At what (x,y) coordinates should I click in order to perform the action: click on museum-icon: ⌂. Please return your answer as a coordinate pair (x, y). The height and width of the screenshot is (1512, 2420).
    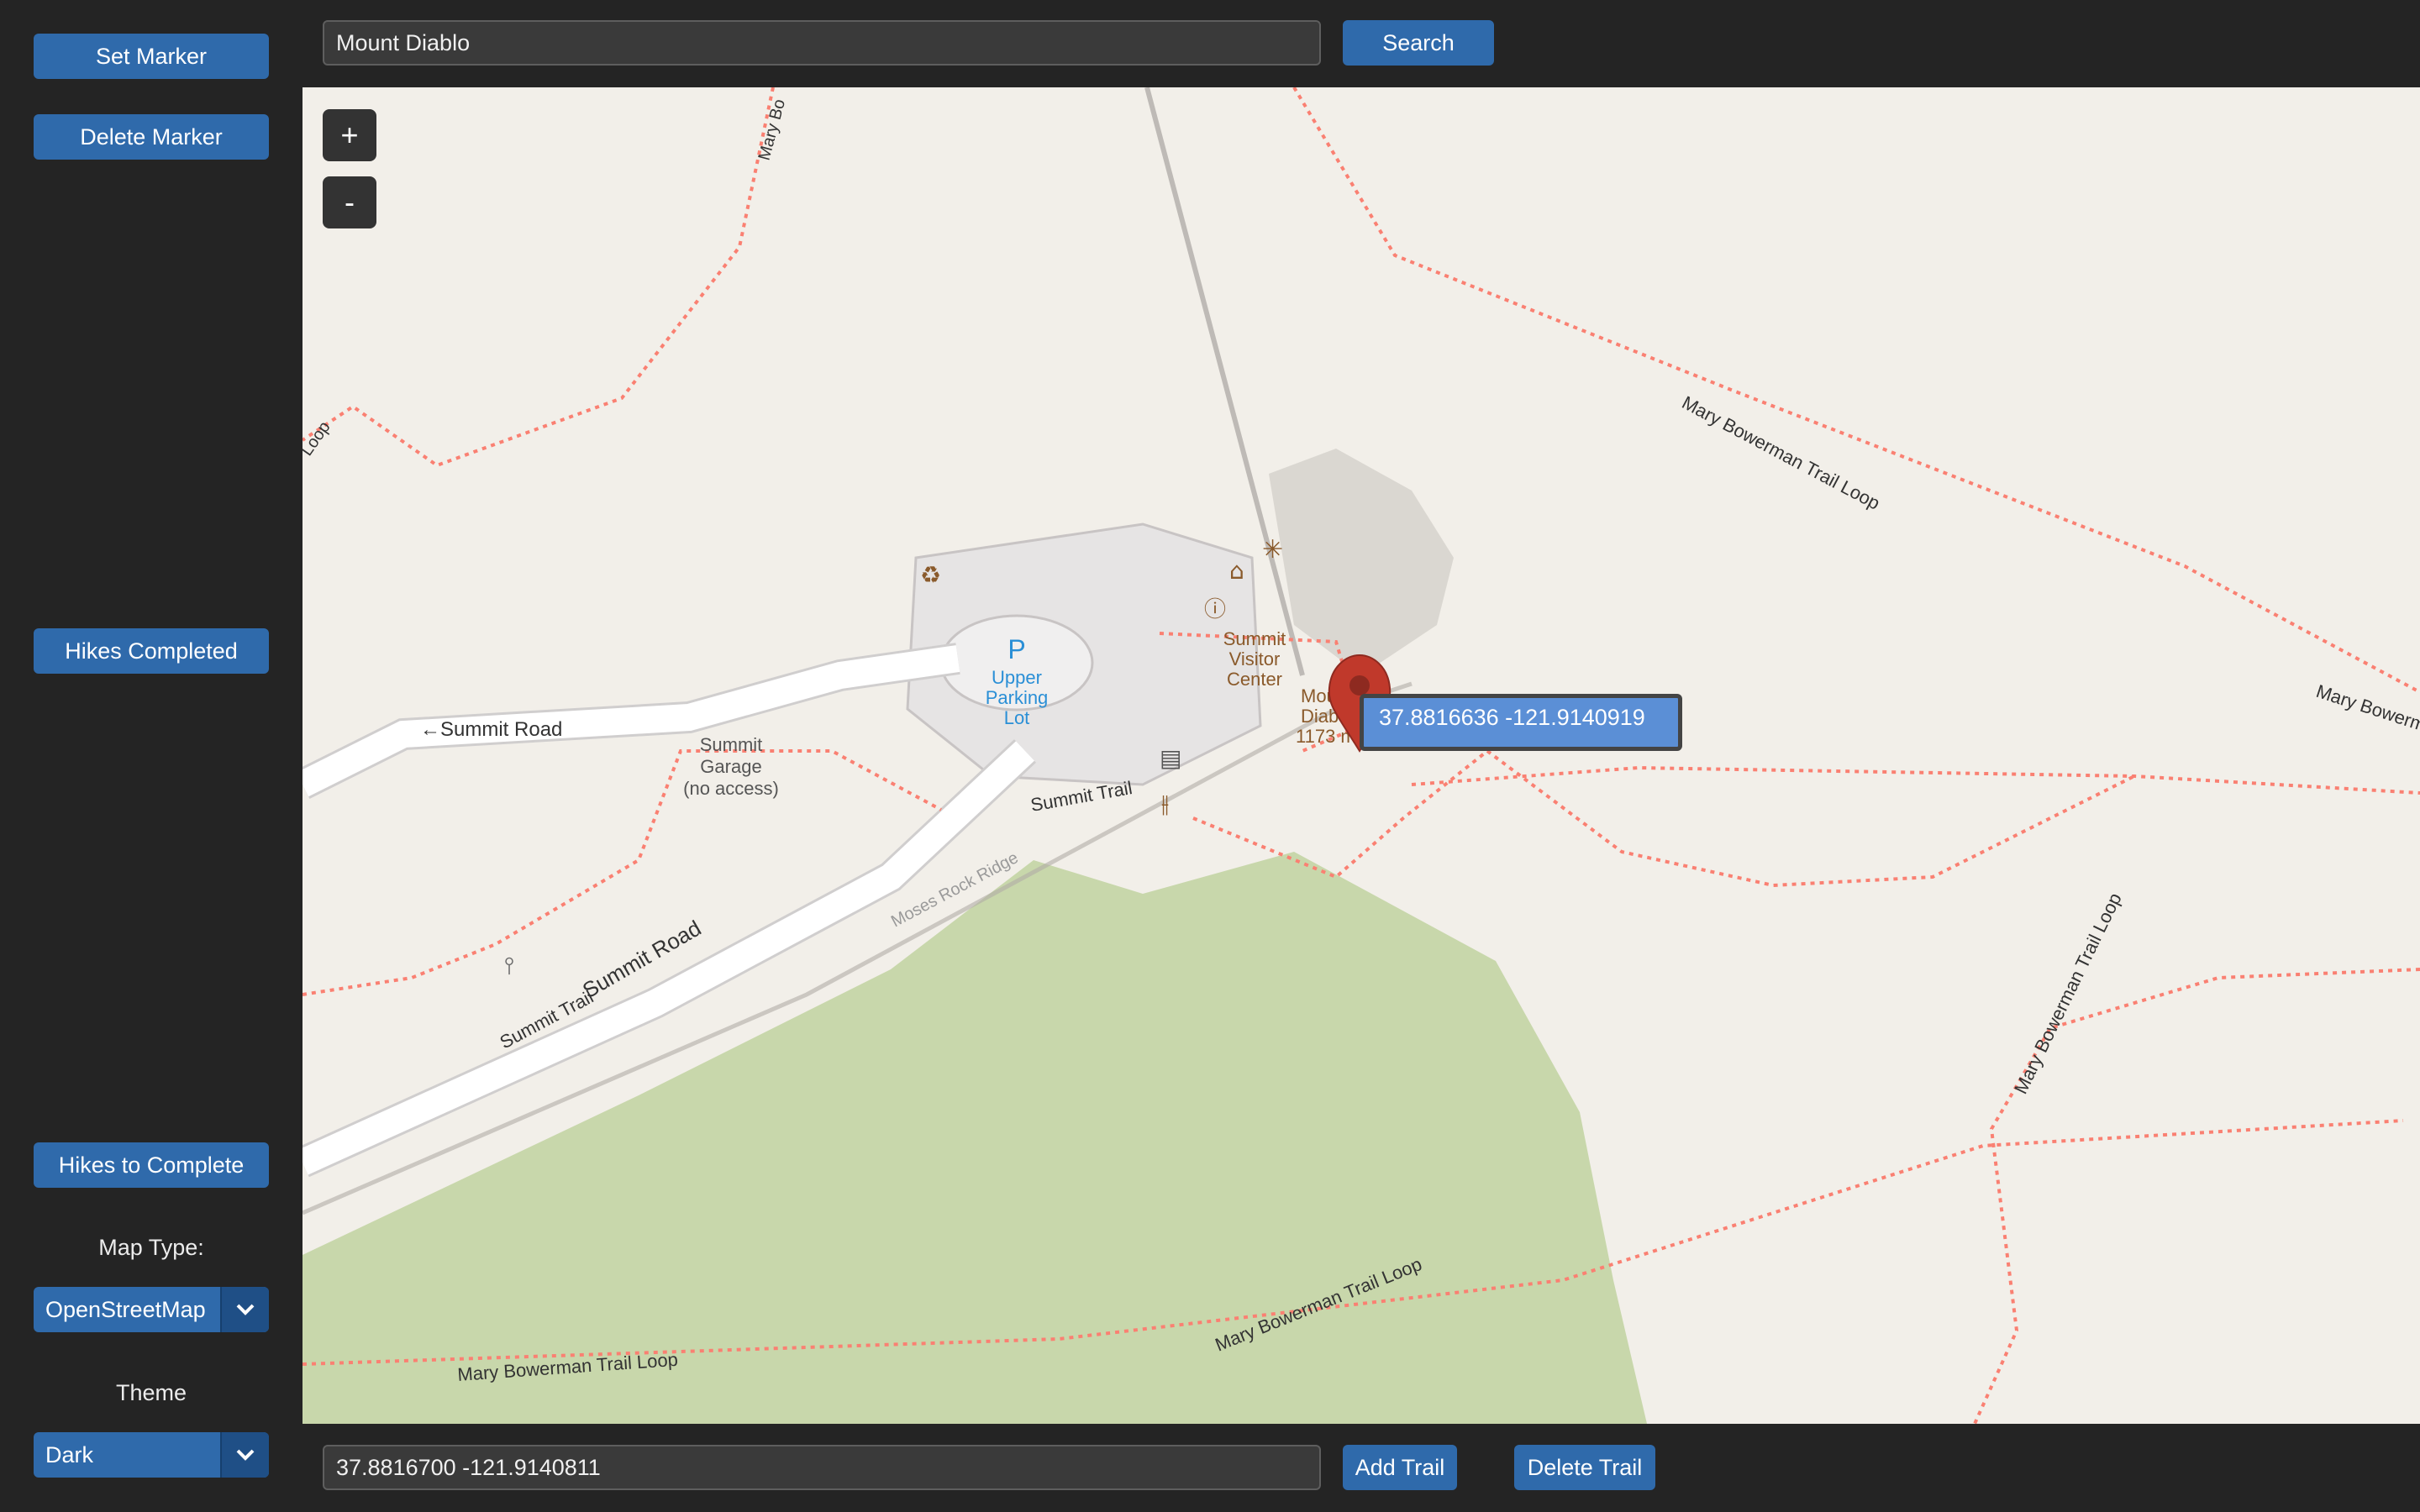
    Looking at the image, I should click on (1236, 571).